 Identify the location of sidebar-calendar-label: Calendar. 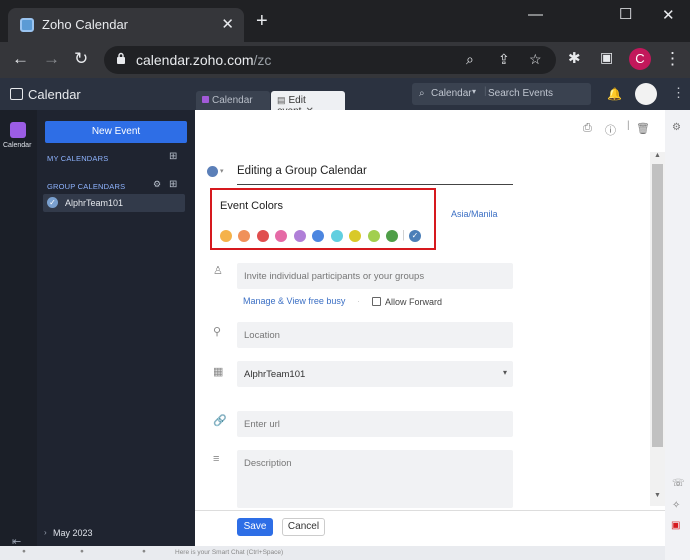
(17, 145).